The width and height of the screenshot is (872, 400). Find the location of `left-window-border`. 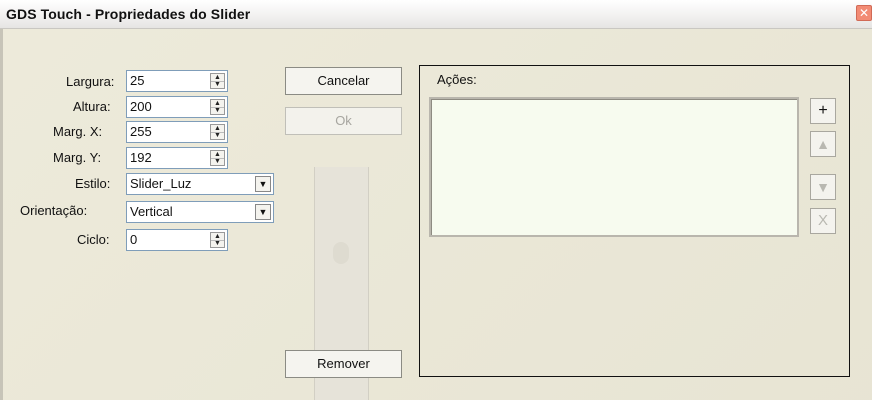

left-window-border is located at coordinates (1, 214).